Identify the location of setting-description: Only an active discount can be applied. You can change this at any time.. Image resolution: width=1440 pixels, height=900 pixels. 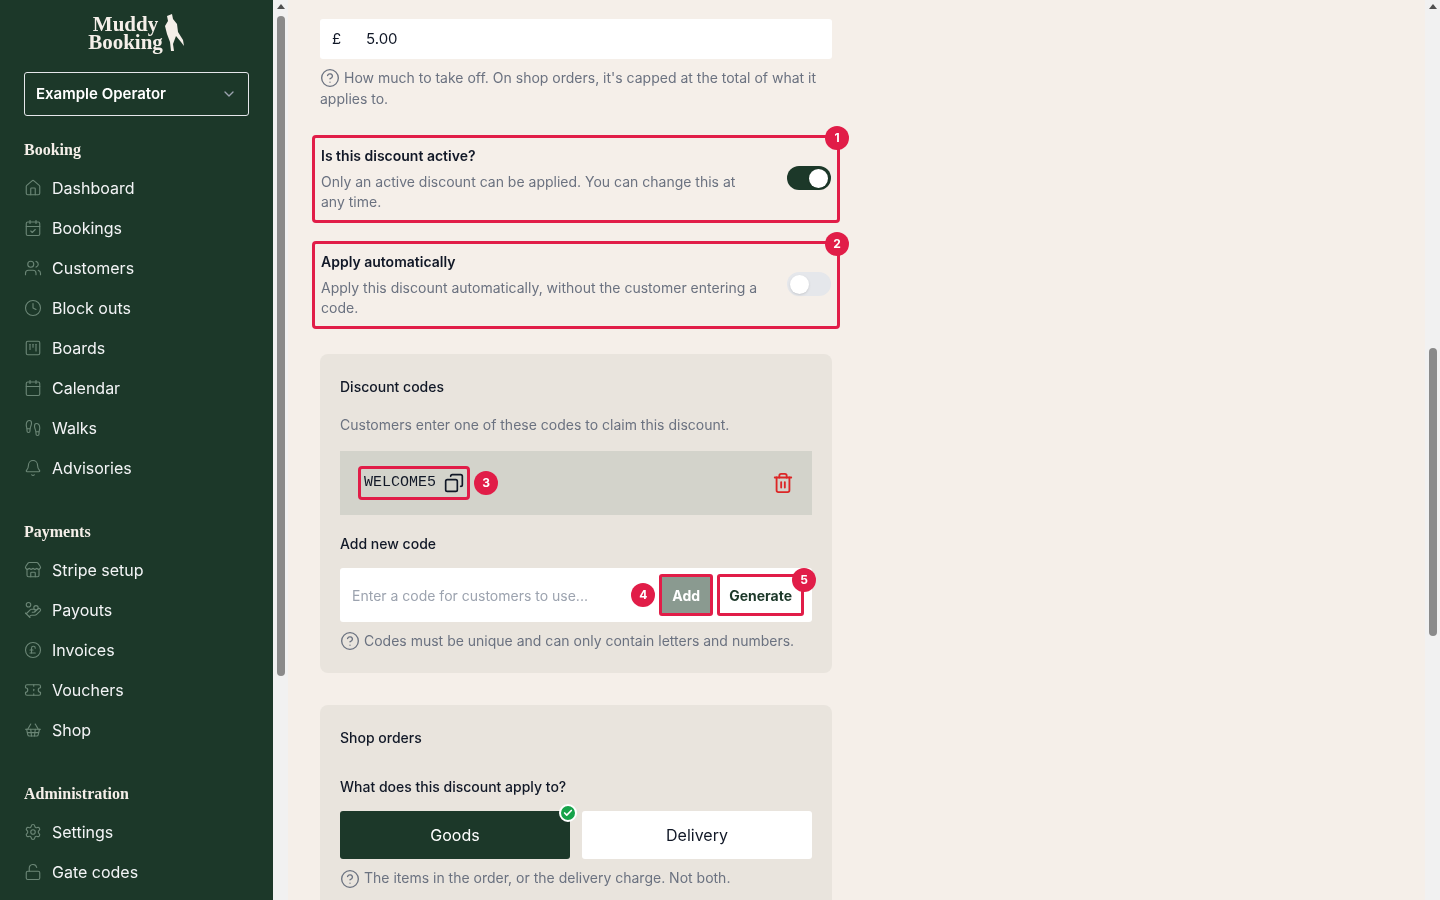
(529, 192).